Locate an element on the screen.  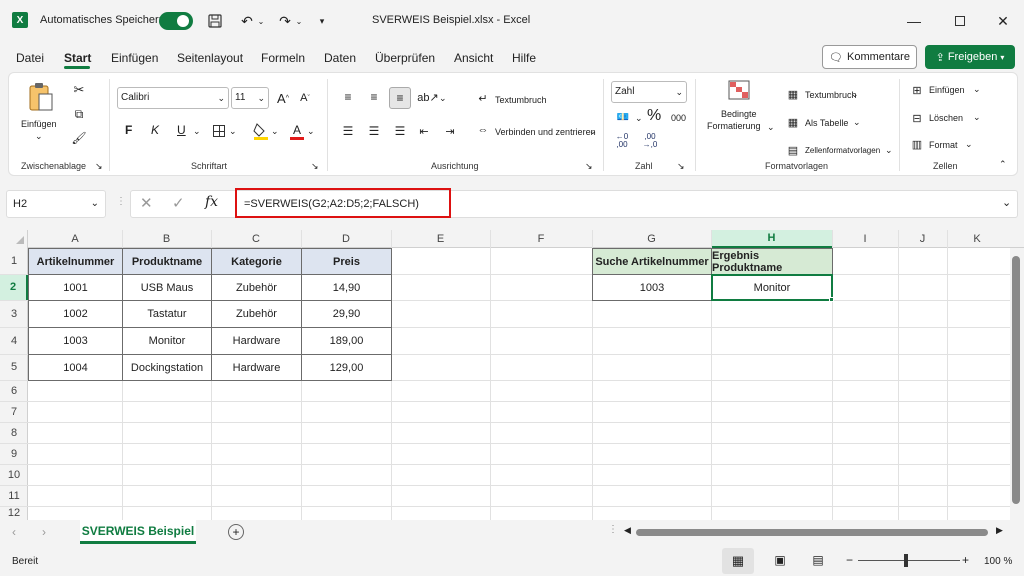
row-header-6: 6 is located at coordinates (14, 390).